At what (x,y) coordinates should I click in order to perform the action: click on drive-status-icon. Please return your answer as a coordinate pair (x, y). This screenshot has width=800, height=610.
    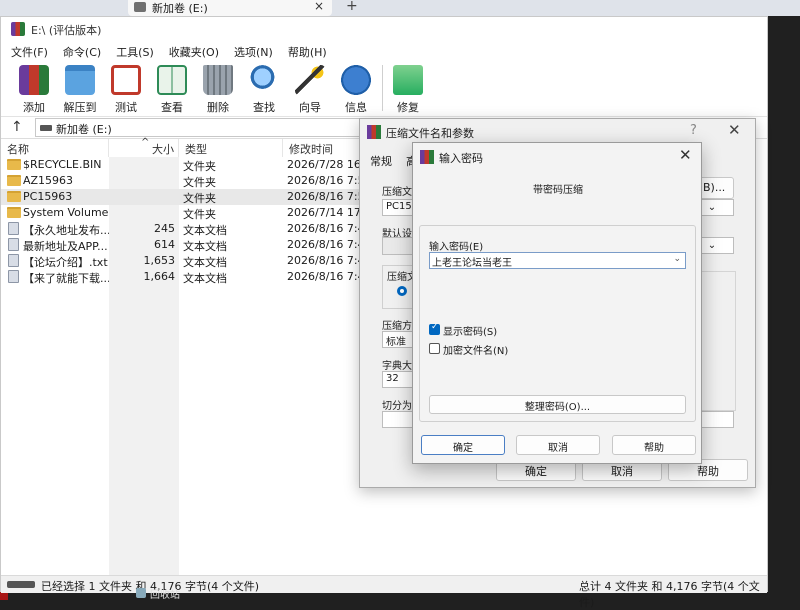
    Looking at the image, I should click on (21, 584).